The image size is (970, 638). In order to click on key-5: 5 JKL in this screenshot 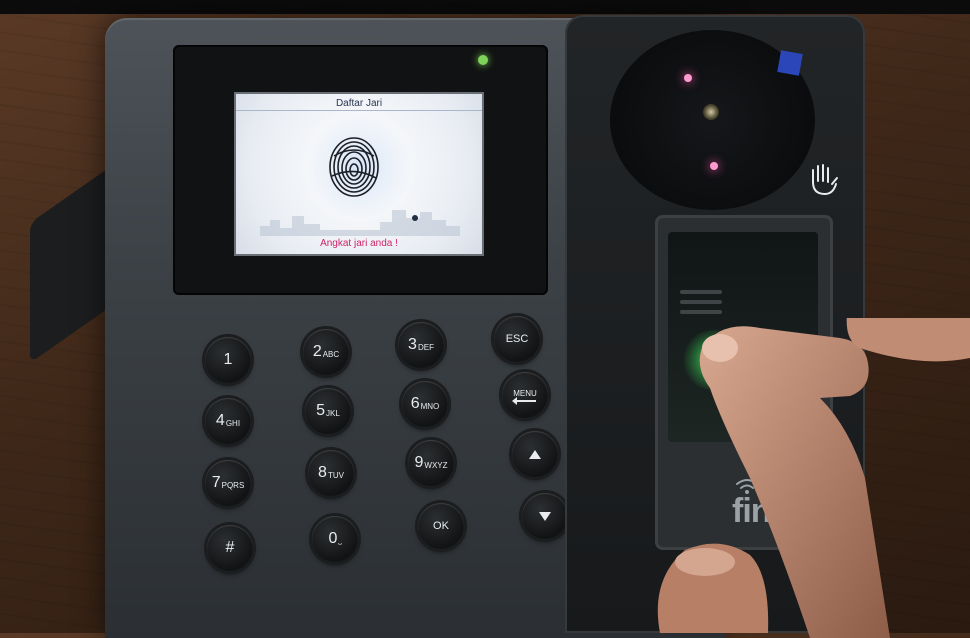, I will do `click(328, 411)`.